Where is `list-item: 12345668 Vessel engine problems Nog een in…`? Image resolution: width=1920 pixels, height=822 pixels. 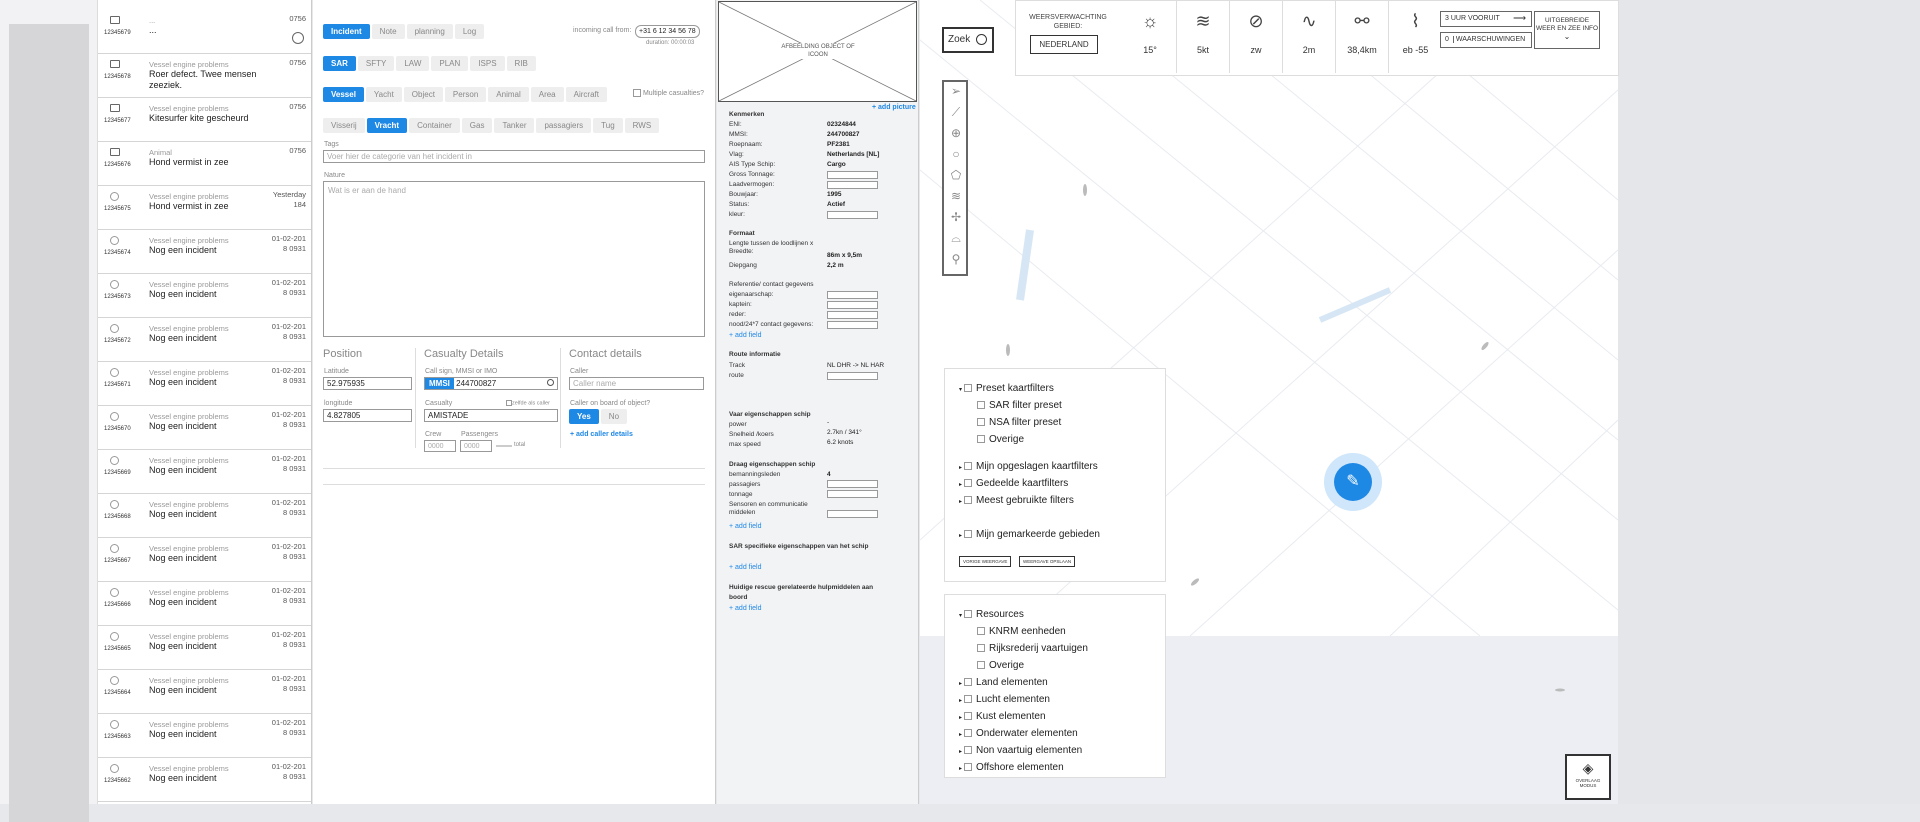
list-item: 12345668 Vessel engine problems Nog een in… is located at coordinates (204, 516).